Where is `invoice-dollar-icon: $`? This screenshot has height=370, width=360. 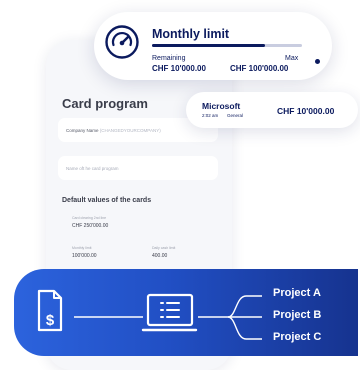
invoice-dollar-icon: $ is located at coordinates (50, 310).